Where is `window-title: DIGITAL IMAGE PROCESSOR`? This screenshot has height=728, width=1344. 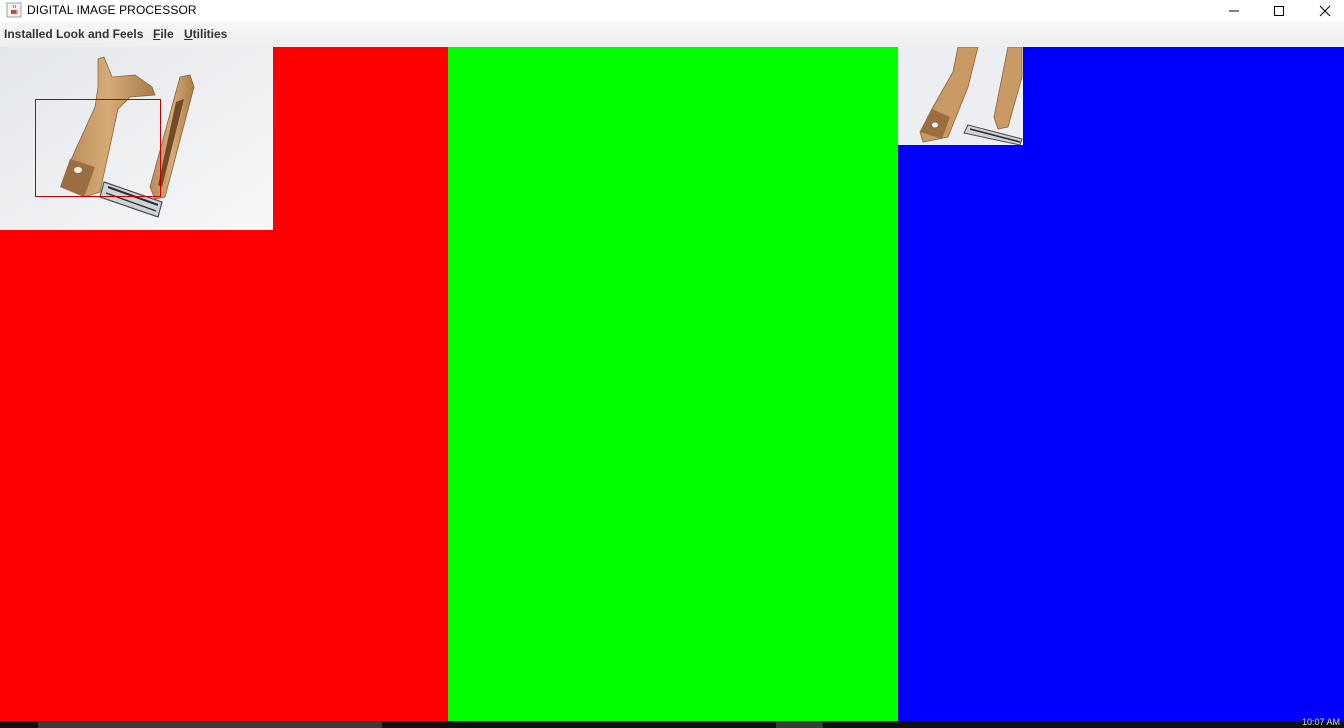 window-title: DIGITAL IMAGE PROCESSOR is located at coordinates (112, 10).